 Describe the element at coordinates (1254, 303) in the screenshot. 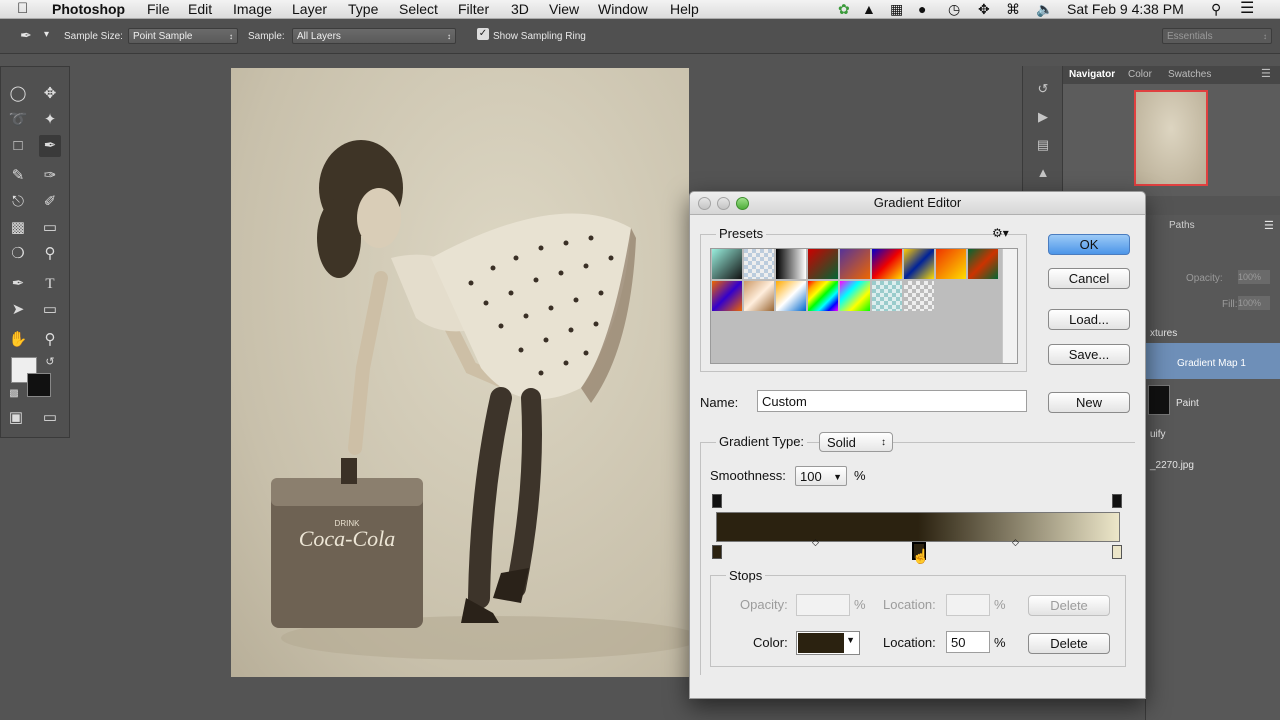

I see `fill-input: 100%` at that location.